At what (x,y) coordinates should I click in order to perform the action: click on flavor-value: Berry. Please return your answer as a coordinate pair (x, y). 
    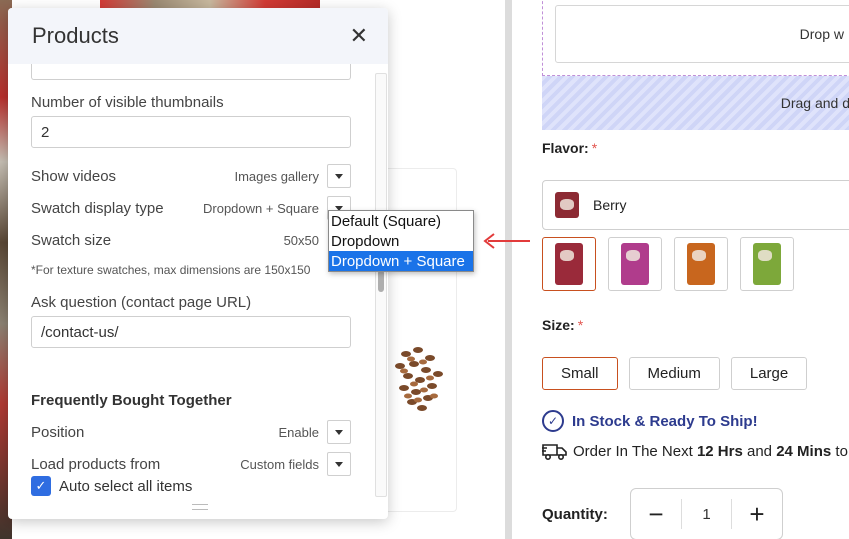
    Looking at the image, I should click on (610, 205).